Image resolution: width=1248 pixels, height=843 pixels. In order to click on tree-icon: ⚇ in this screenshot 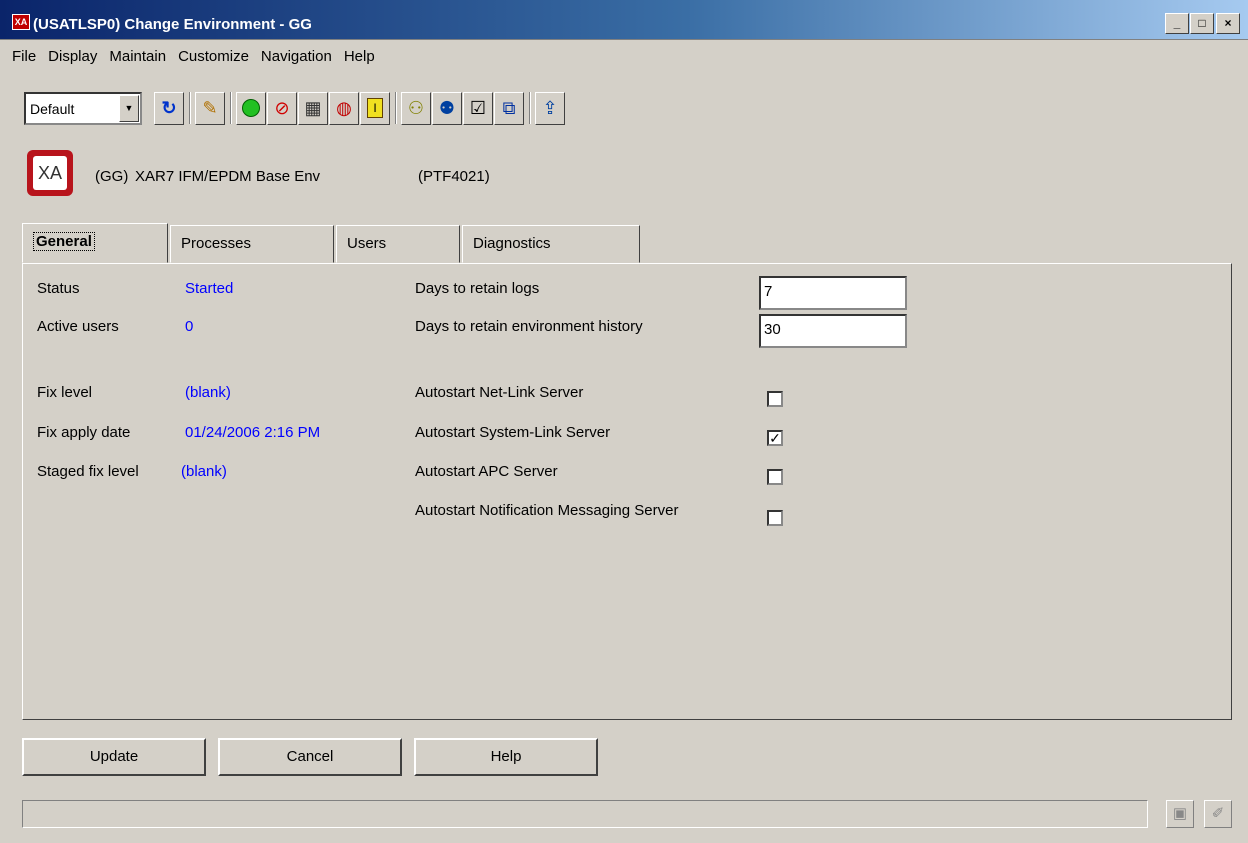, I will do `click(416, 108)`.